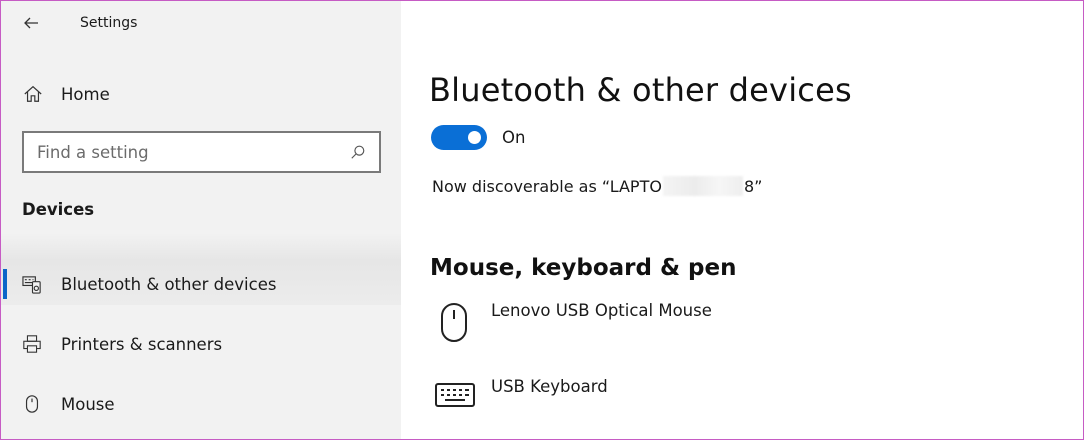 Image resolution: width=1084 pixels, height=440 pixels. Describe the element at coordinates (572, 324) in the screenshot. I see `device-item: Lenovo USB Optical Mouse` at that location.